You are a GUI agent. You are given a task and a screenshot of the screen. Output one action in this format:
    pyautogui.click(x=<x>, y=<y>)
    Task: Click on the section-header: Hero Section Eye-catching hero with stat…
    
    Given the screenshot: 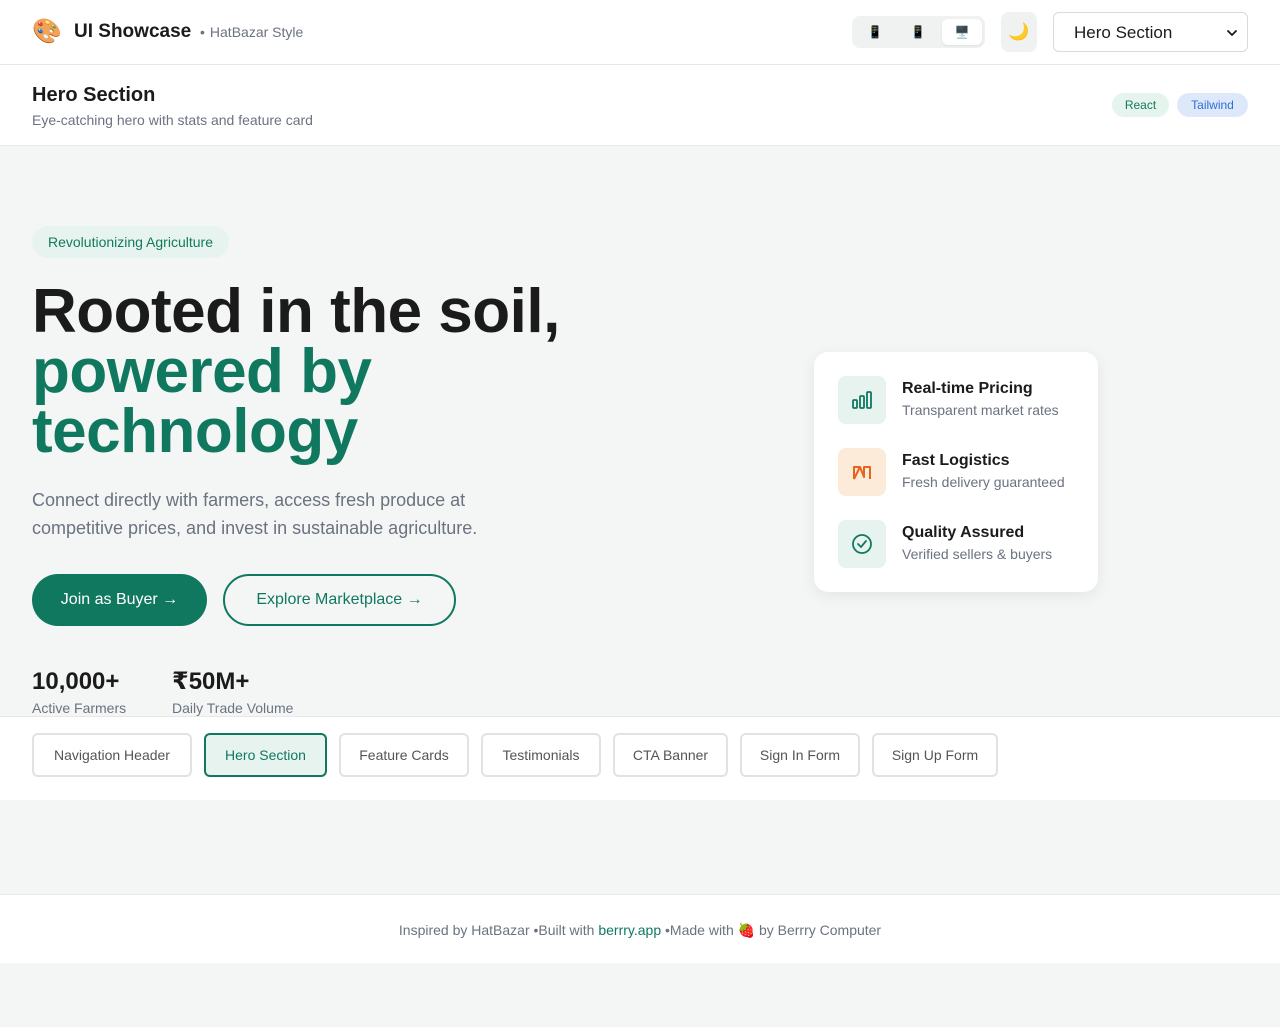 What is the action you would take?
    pyautogui.click(x=640, y=105)
    